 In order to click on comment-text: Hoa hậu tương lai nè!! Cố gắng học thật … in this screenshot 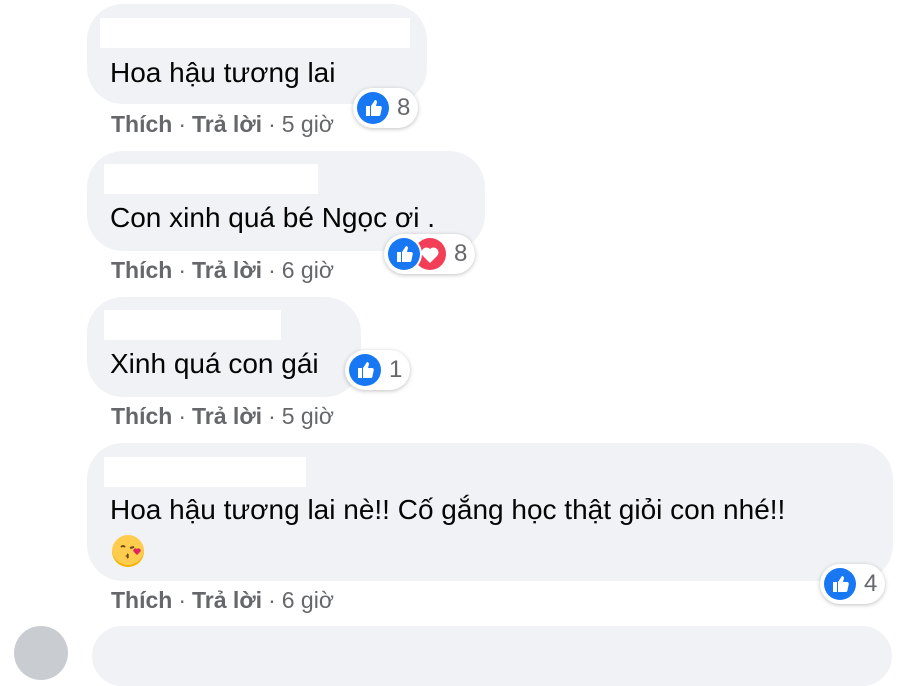, I will do `click(448, 509)`.